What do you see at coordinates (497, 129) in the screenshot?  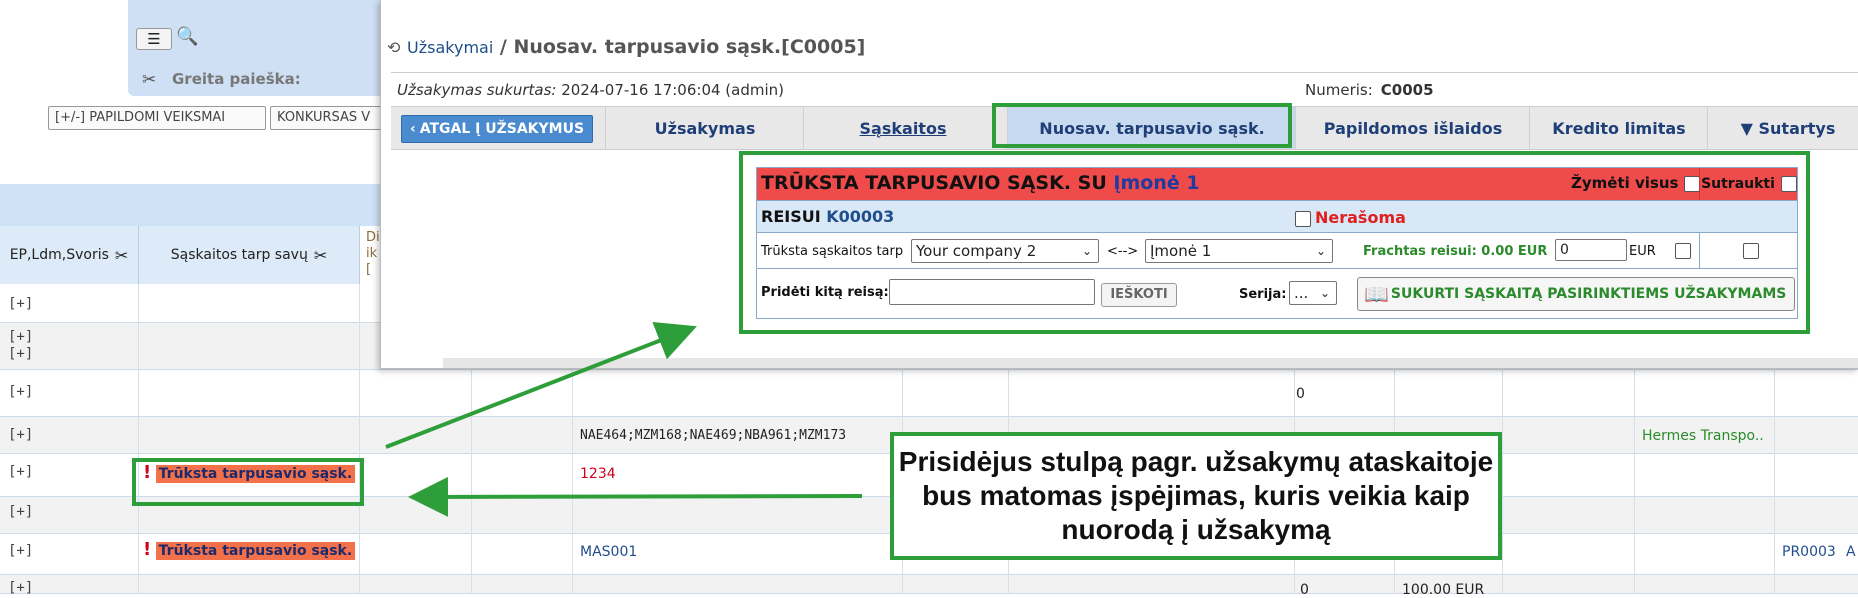 I see `back-to-orders-button: ‹ ATGAL Į UŽSAKYMUS` at bounding box center [497, 129].